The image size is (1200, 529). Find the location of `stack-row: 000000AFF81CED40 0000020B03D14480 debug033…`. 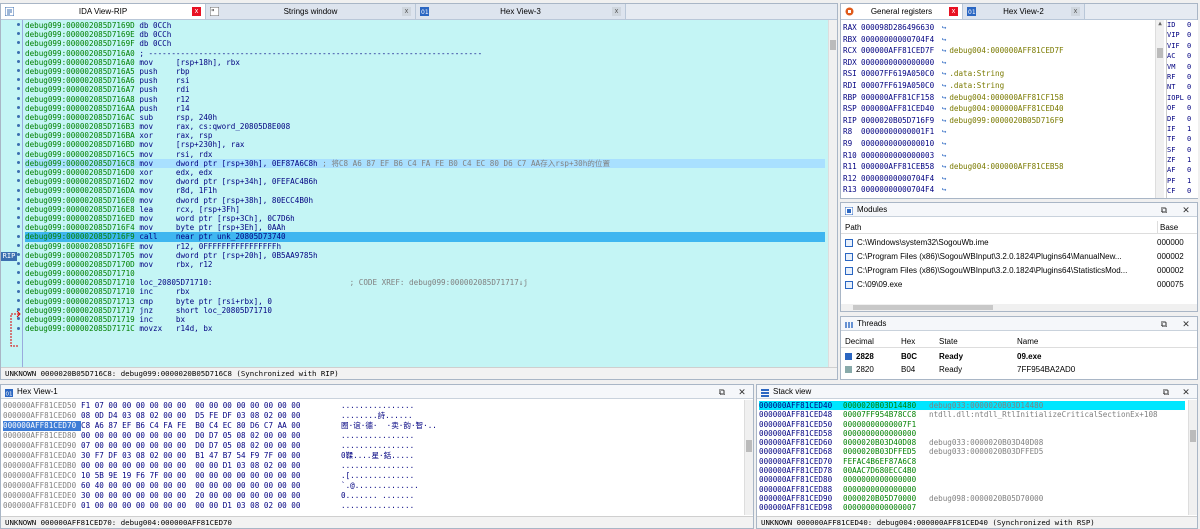

stack-row: 000000AFF81CED40 0000020B03D14480 debug033… is located at coordinates (972, 406).